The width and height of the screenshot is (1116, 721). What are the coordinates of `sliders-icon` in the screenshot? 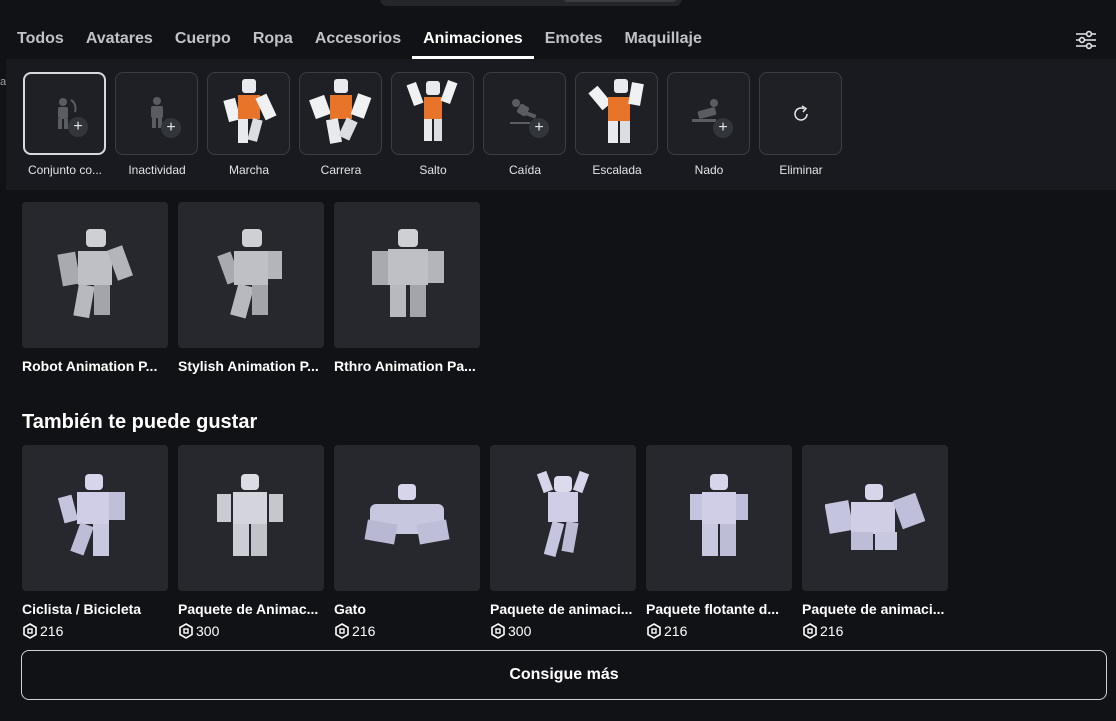 It's located at (1086, 40).